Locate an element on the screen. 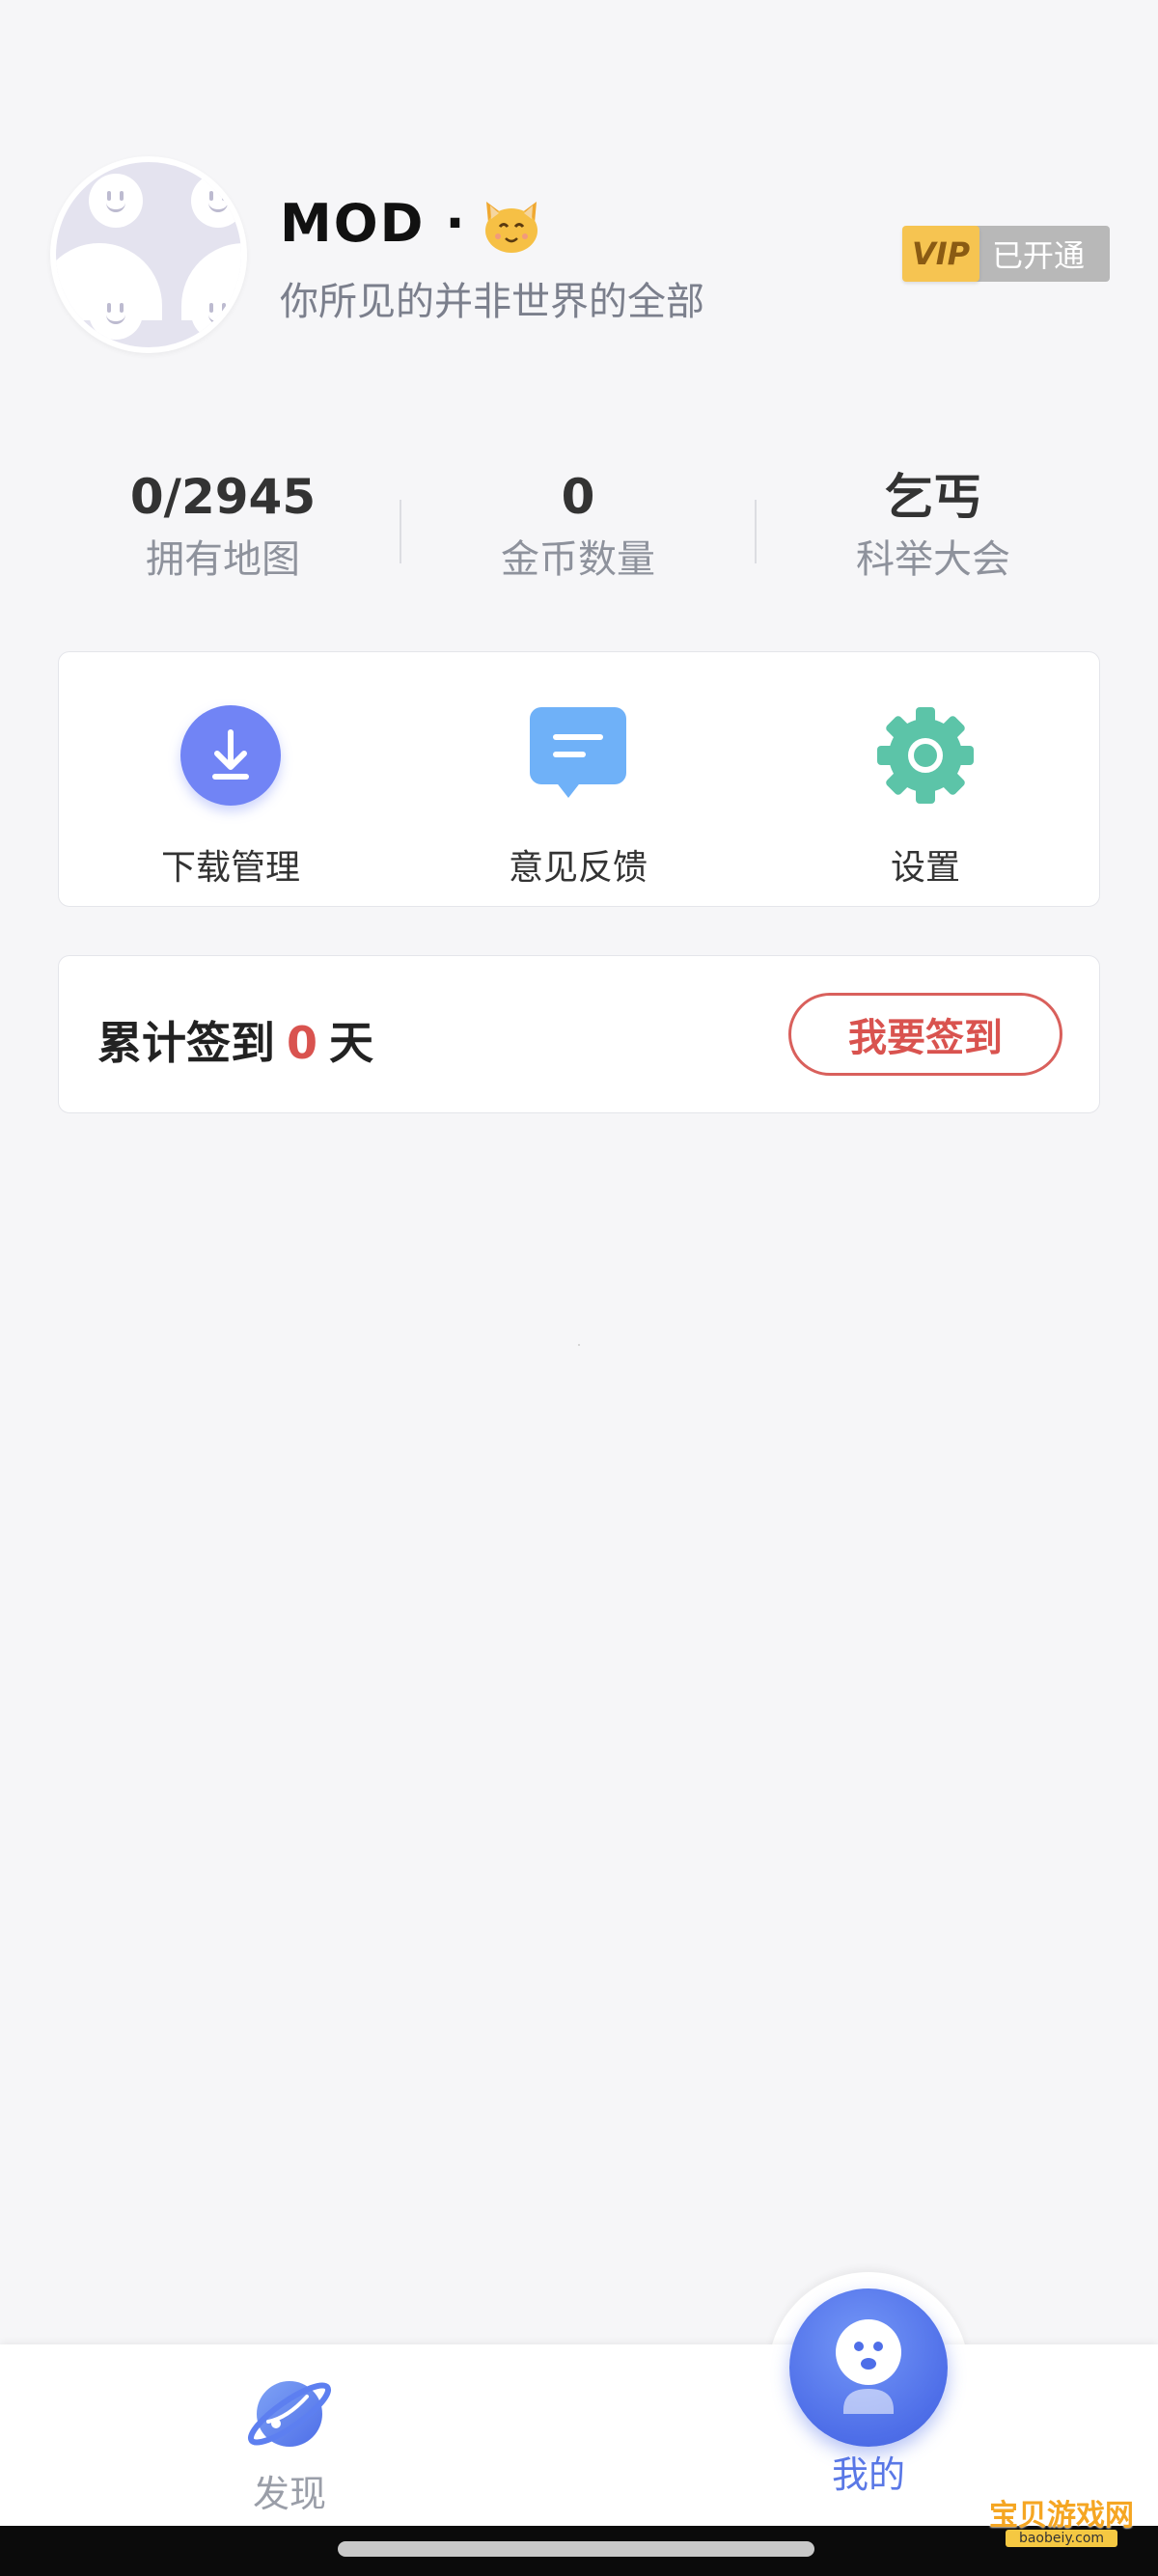 Image resolution: width=1158 pixels, height=2576 pixels. tab-label: 发现 is located at coordinates (289, 2494).